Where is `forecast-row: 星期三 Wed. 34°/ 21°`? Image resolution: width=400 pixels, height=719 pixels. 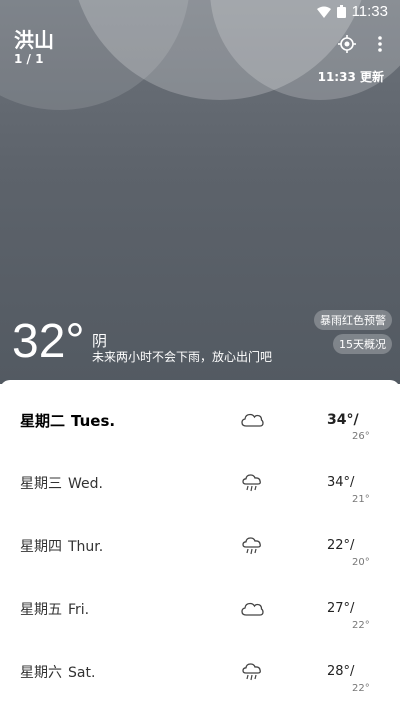
forecast-row: 星期三 Wed. 34°/ 21° is located at coordinates (200, 502).